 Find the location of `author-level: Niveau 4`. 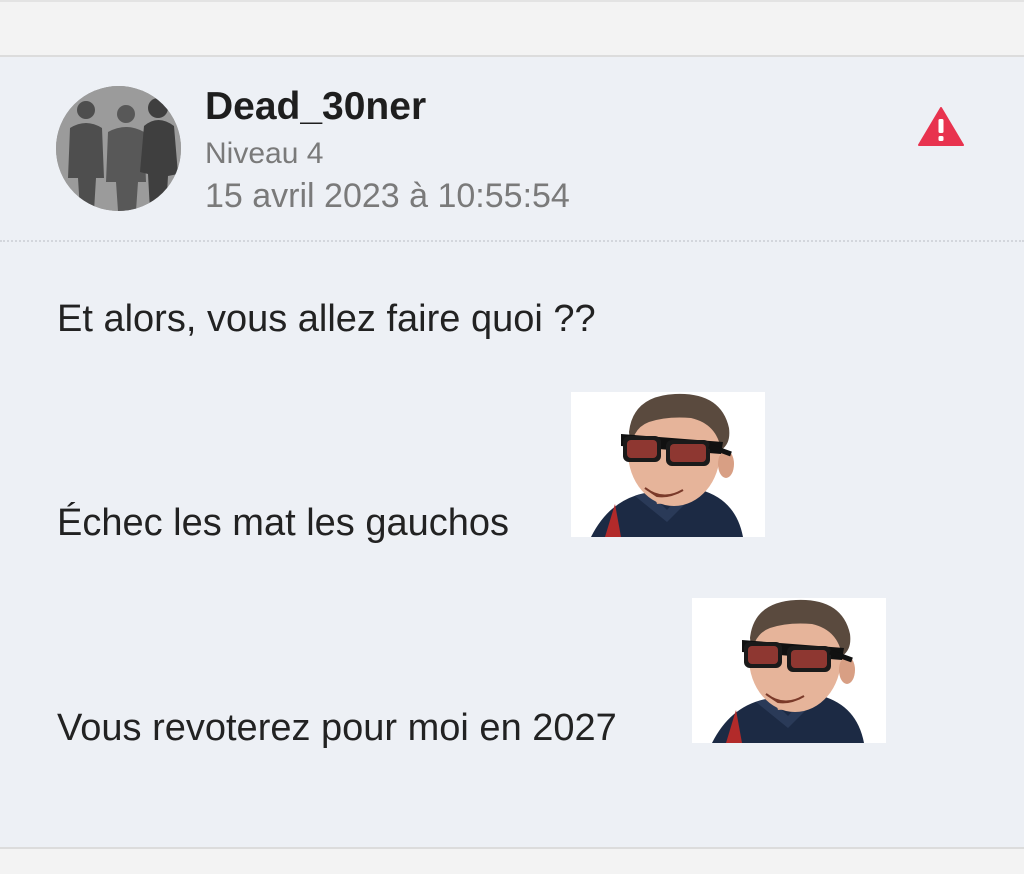

author-level: Niveau 4 is located at coordinates (264, 153).